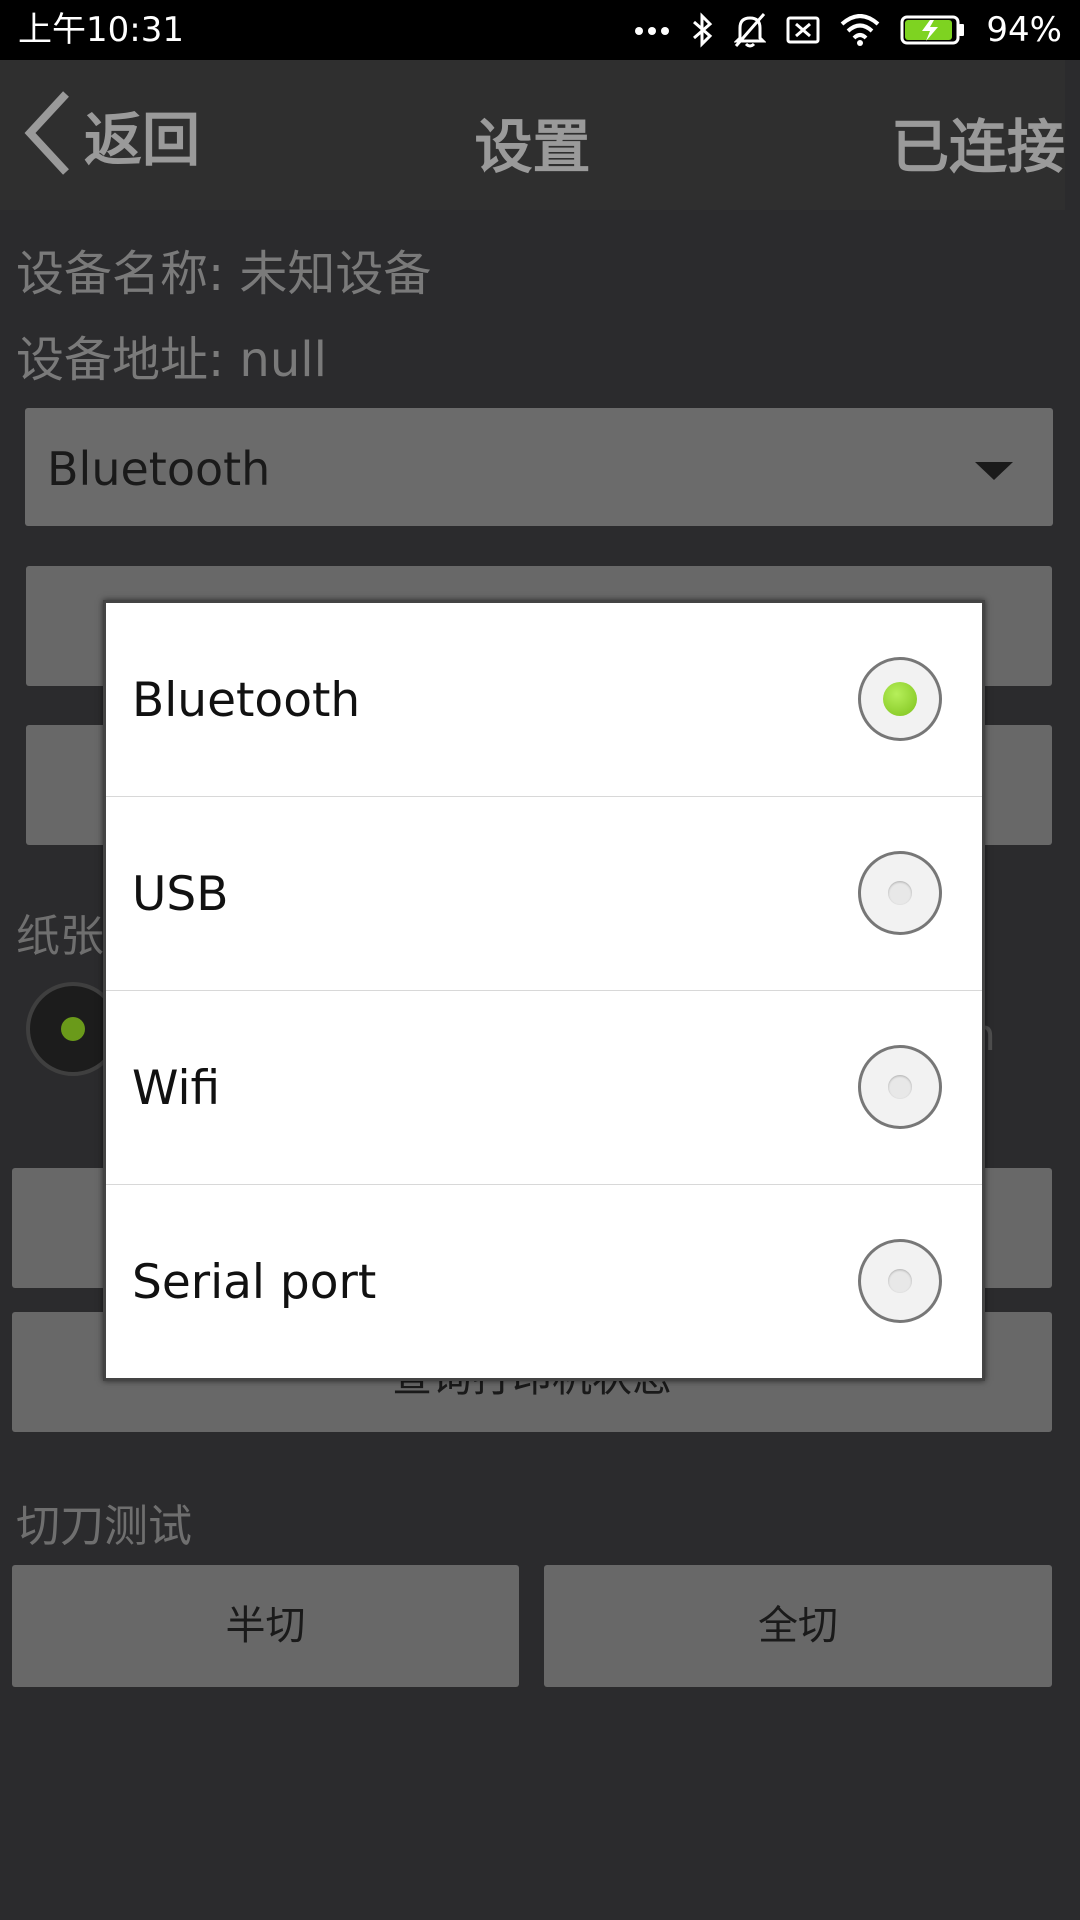  I want to click on radio-button-selected, so click(900, 699).